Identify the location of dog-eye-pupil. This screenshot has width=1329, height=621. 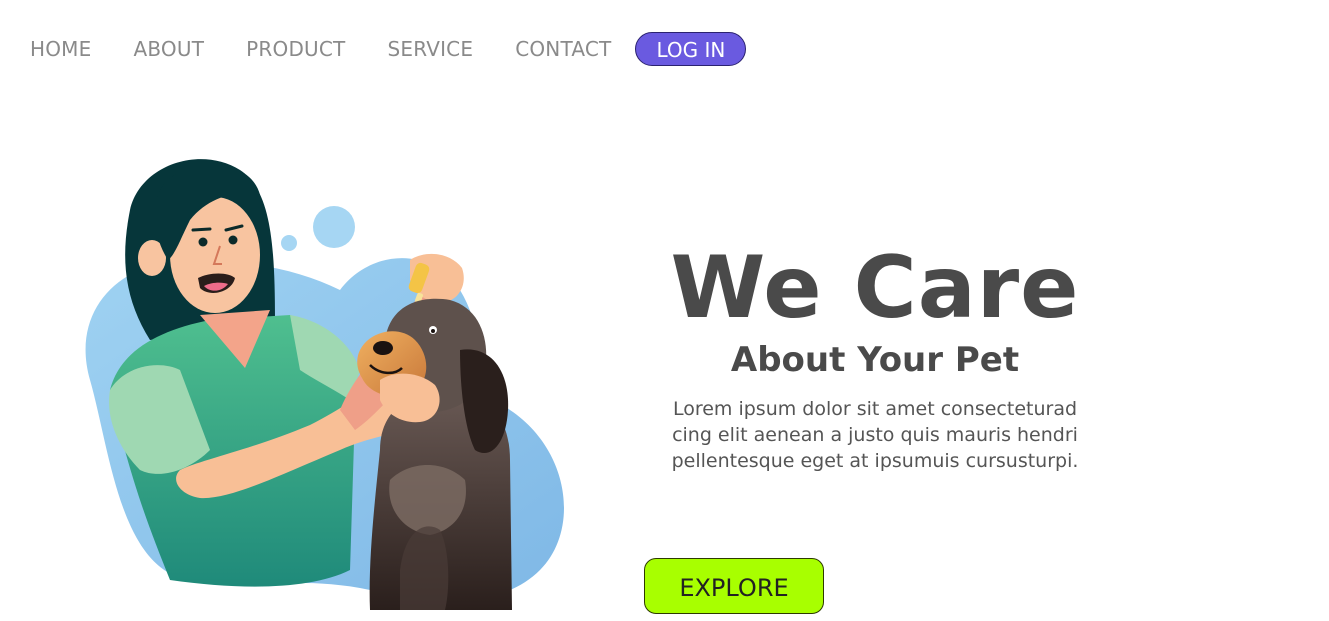
(433, 331).